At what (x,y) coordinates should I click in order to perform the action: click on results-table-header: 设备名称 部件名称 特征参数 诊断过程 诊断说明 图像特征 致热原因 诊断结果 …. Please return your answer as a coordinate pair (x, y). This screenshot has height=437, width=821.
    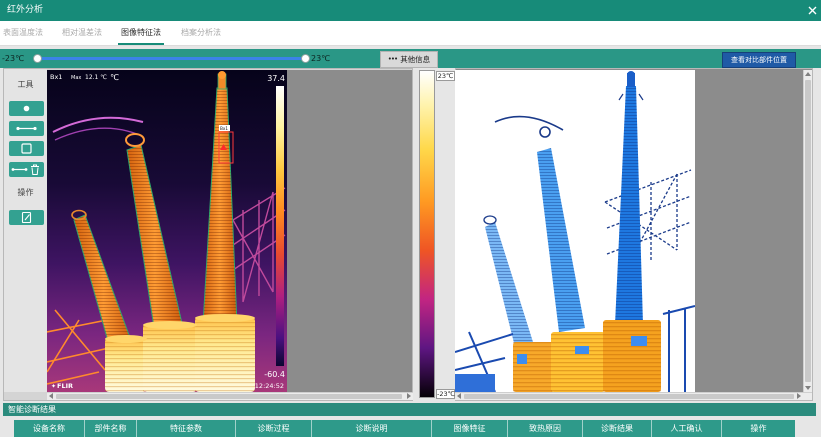
    Looking at the image, I should click on (404, 428).